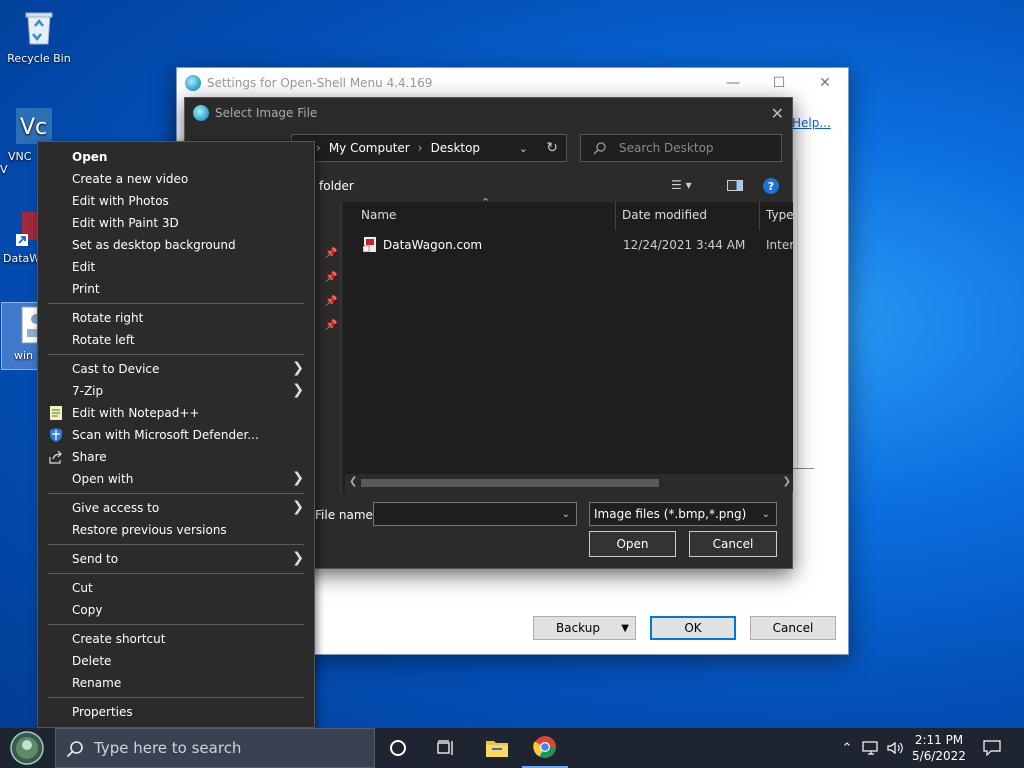 The height and width of the screenshot is (768, 1024). I want to click on ok-button: OK, so click(693, 628).